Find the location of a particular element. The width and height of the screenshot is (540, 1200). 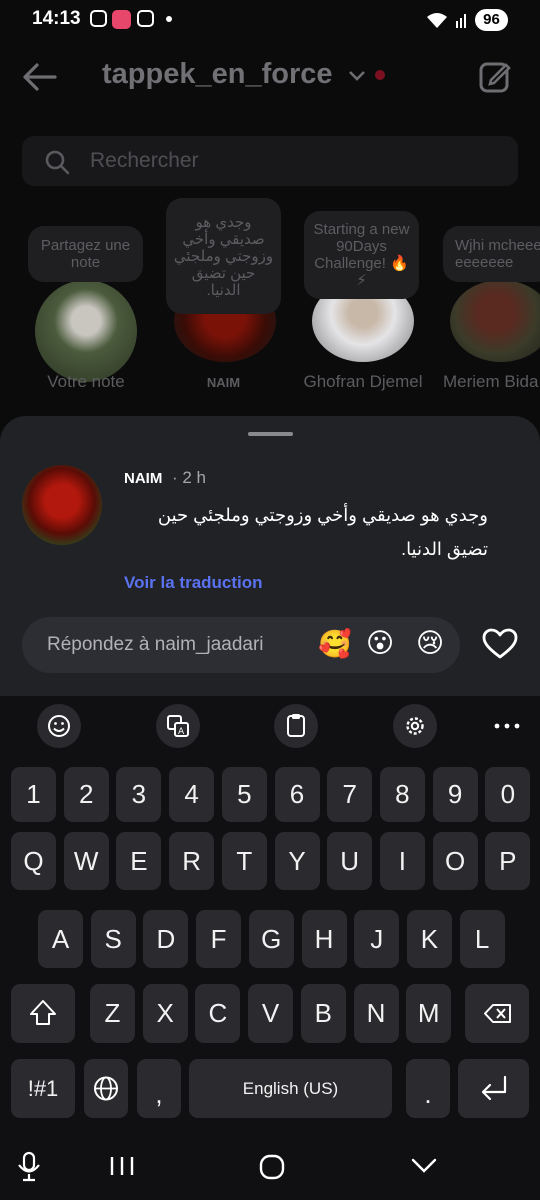

key-7: 7 is located at coordinates (350, 794).